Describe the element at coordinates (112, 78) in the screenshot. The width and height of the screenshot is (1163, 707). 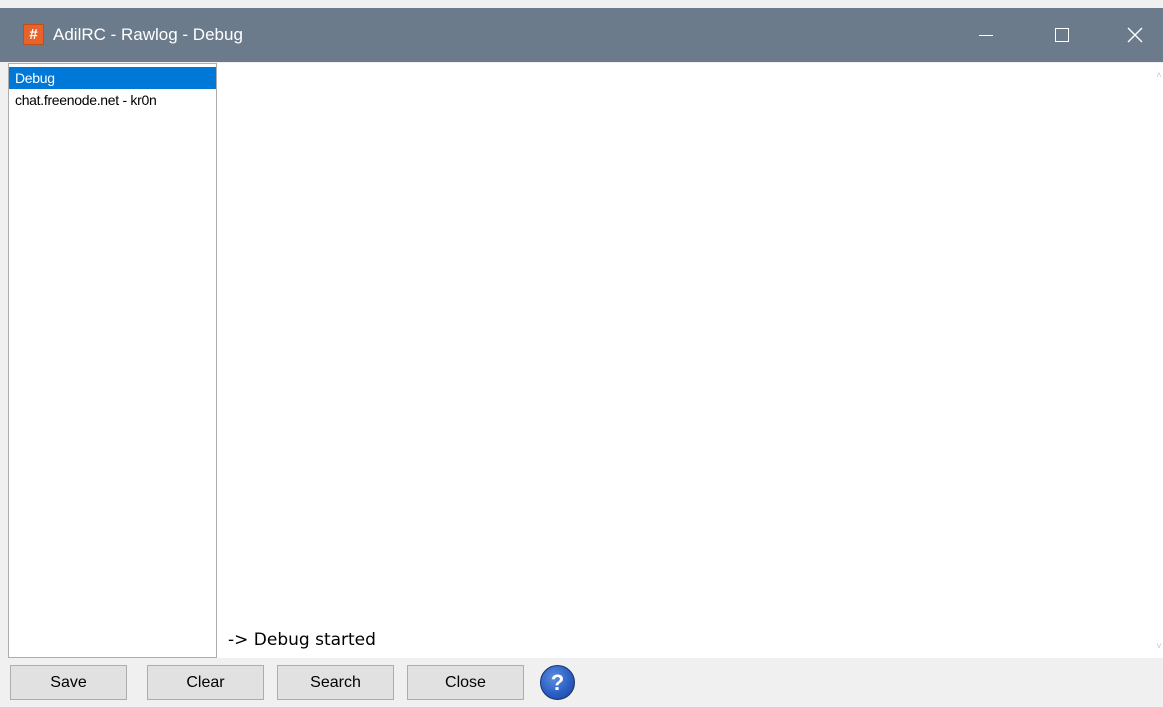
I see `list-item-debug: Debug` at that location.